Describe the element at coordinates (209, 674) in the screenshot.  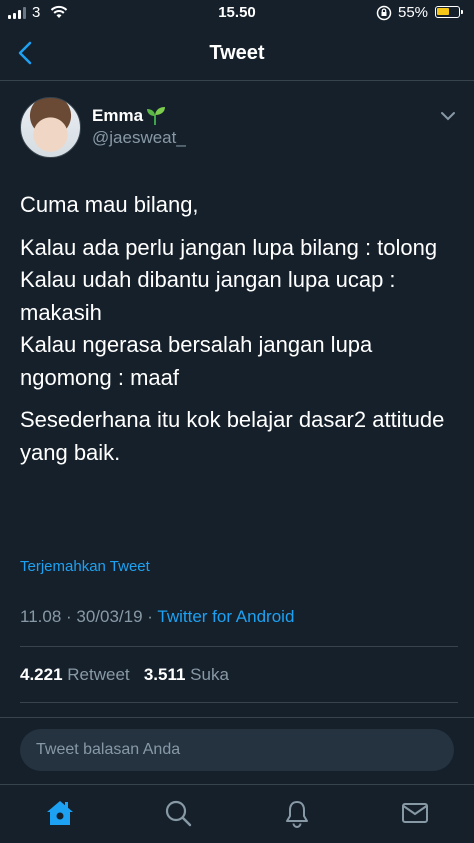
I see `like-label: Suka` at that location.